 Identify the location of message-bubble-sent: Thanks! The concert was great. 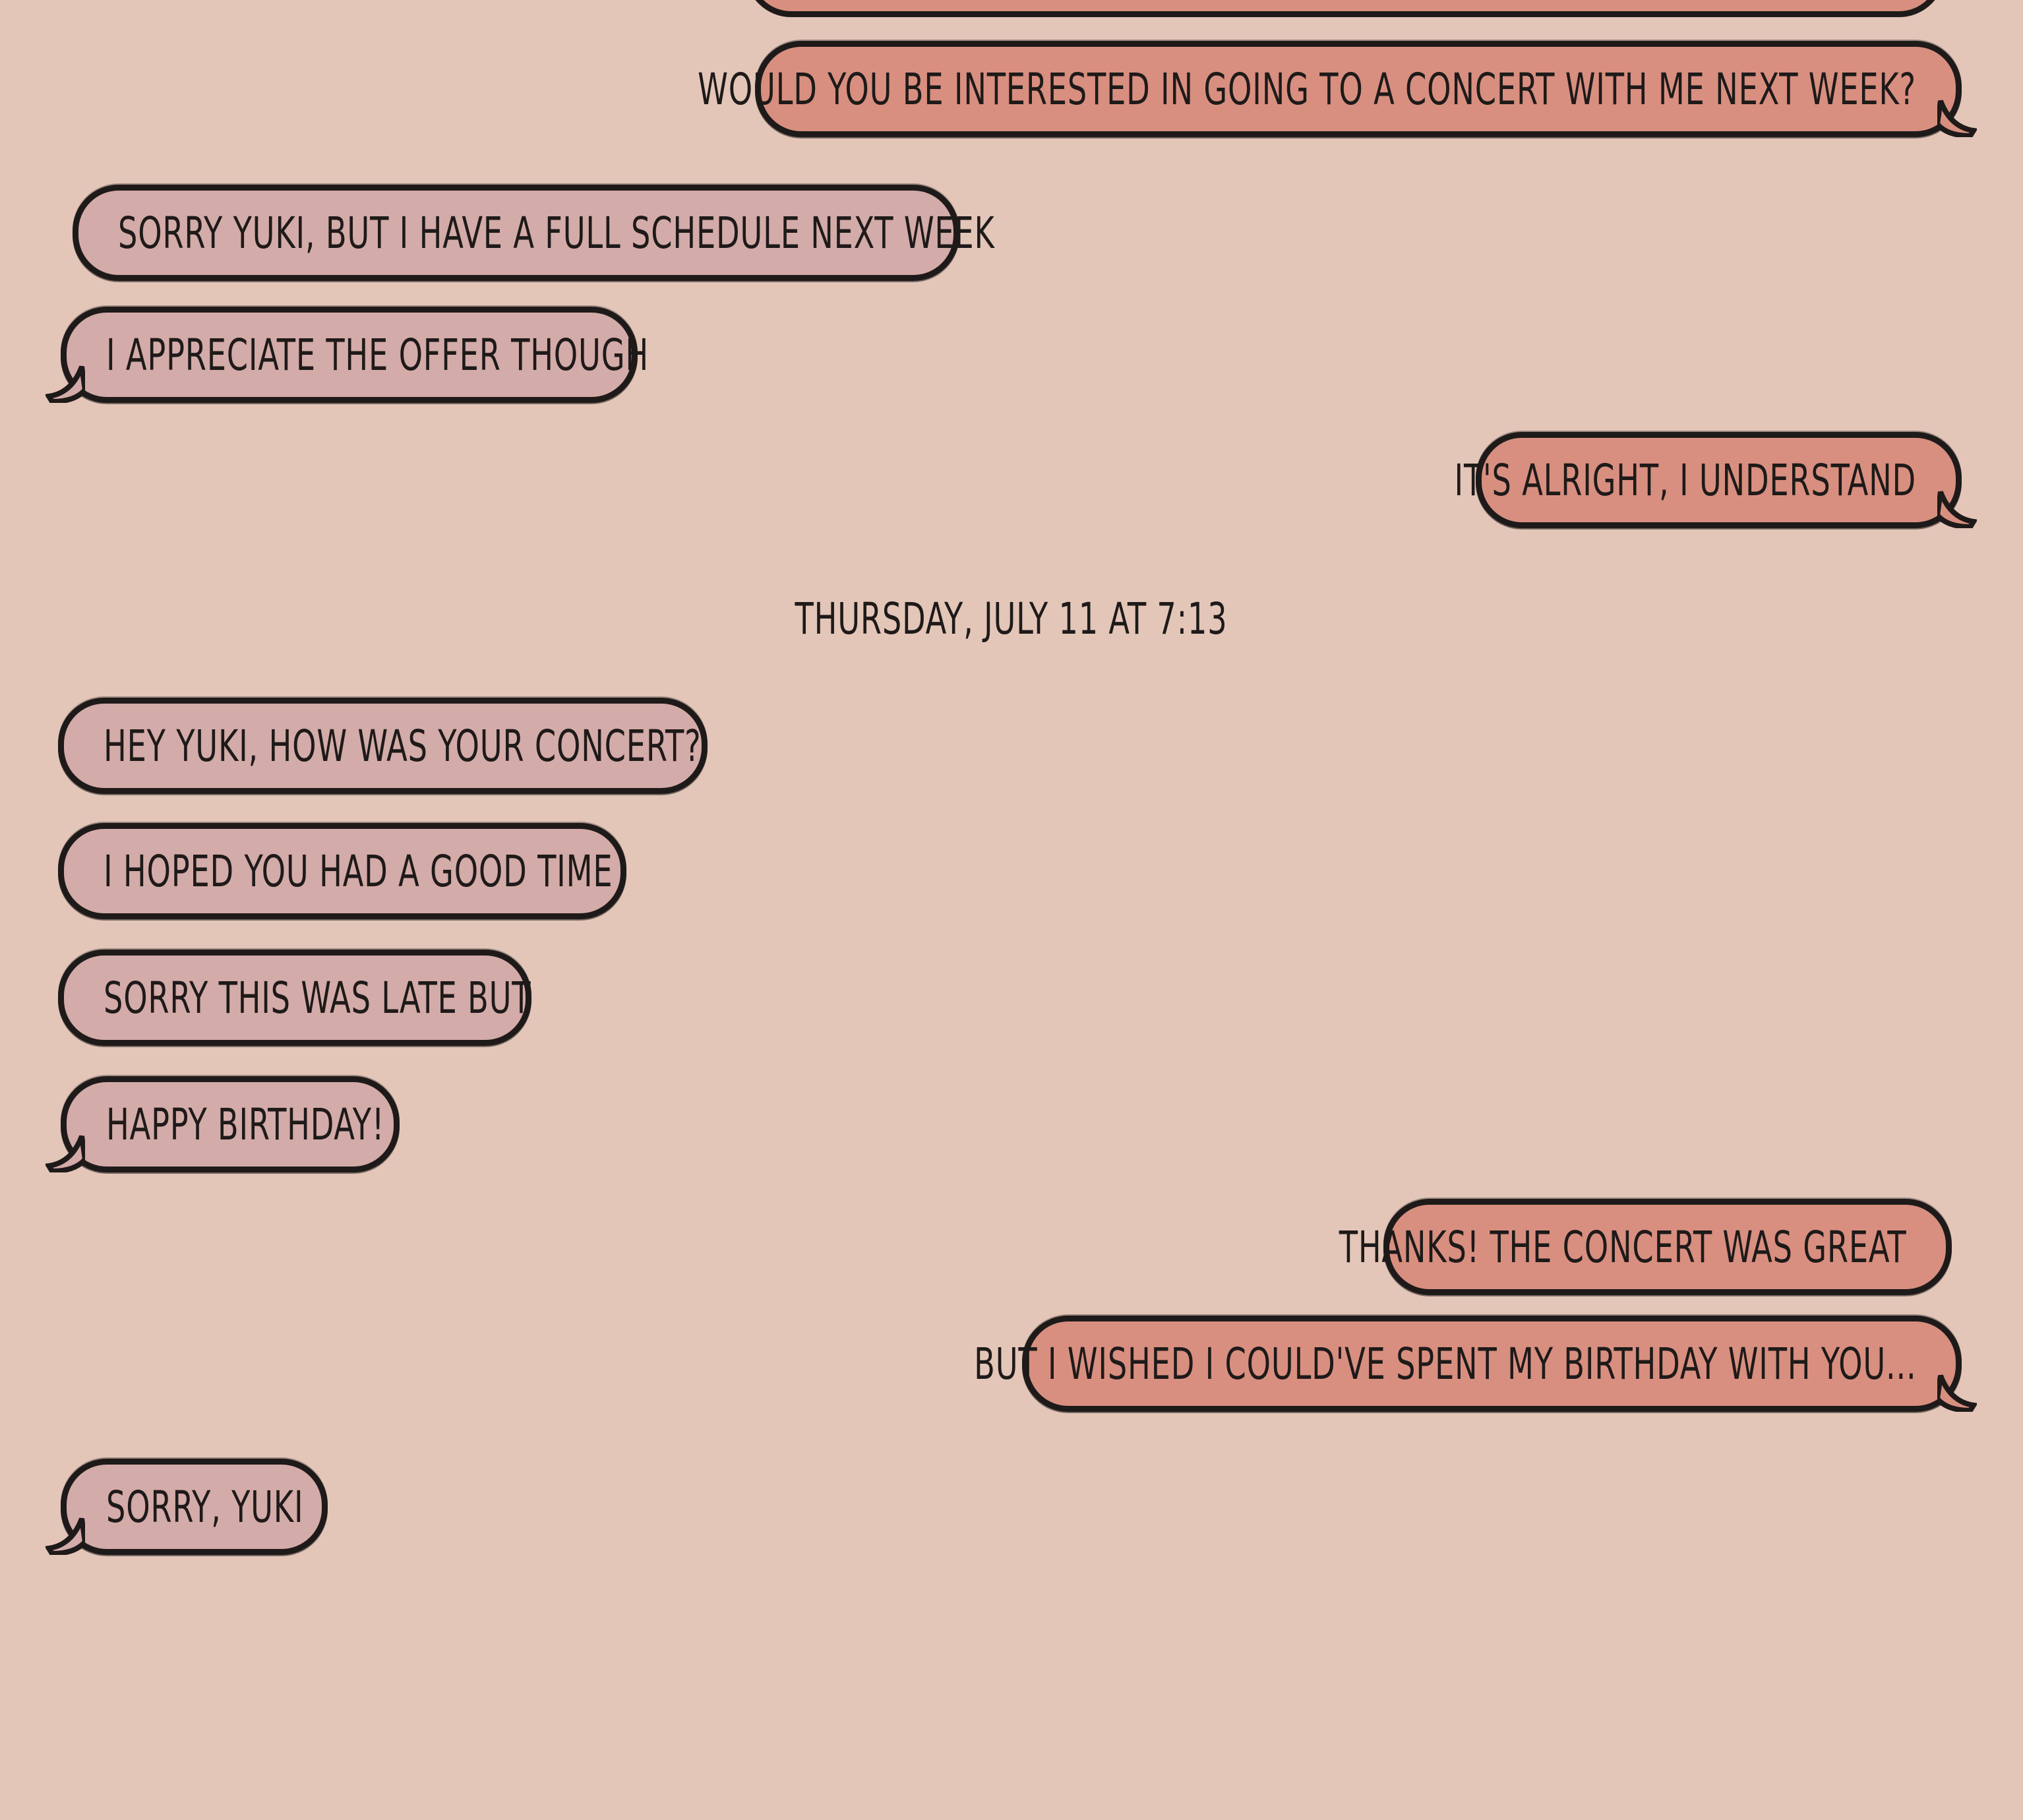
(1645, 1247).